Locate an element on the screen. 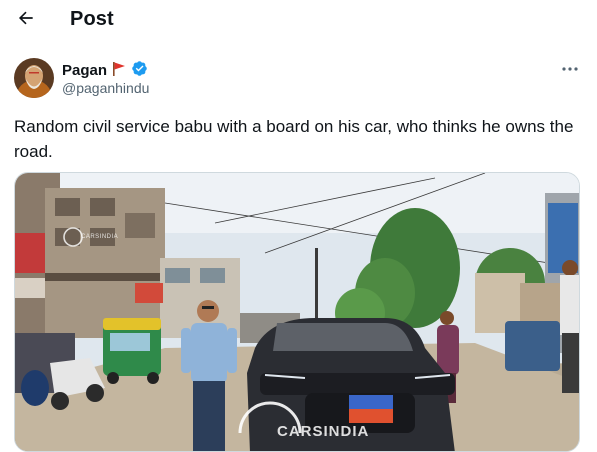 This screenshot has width=597, height=452. back-button is located at coordinates (26, 20).